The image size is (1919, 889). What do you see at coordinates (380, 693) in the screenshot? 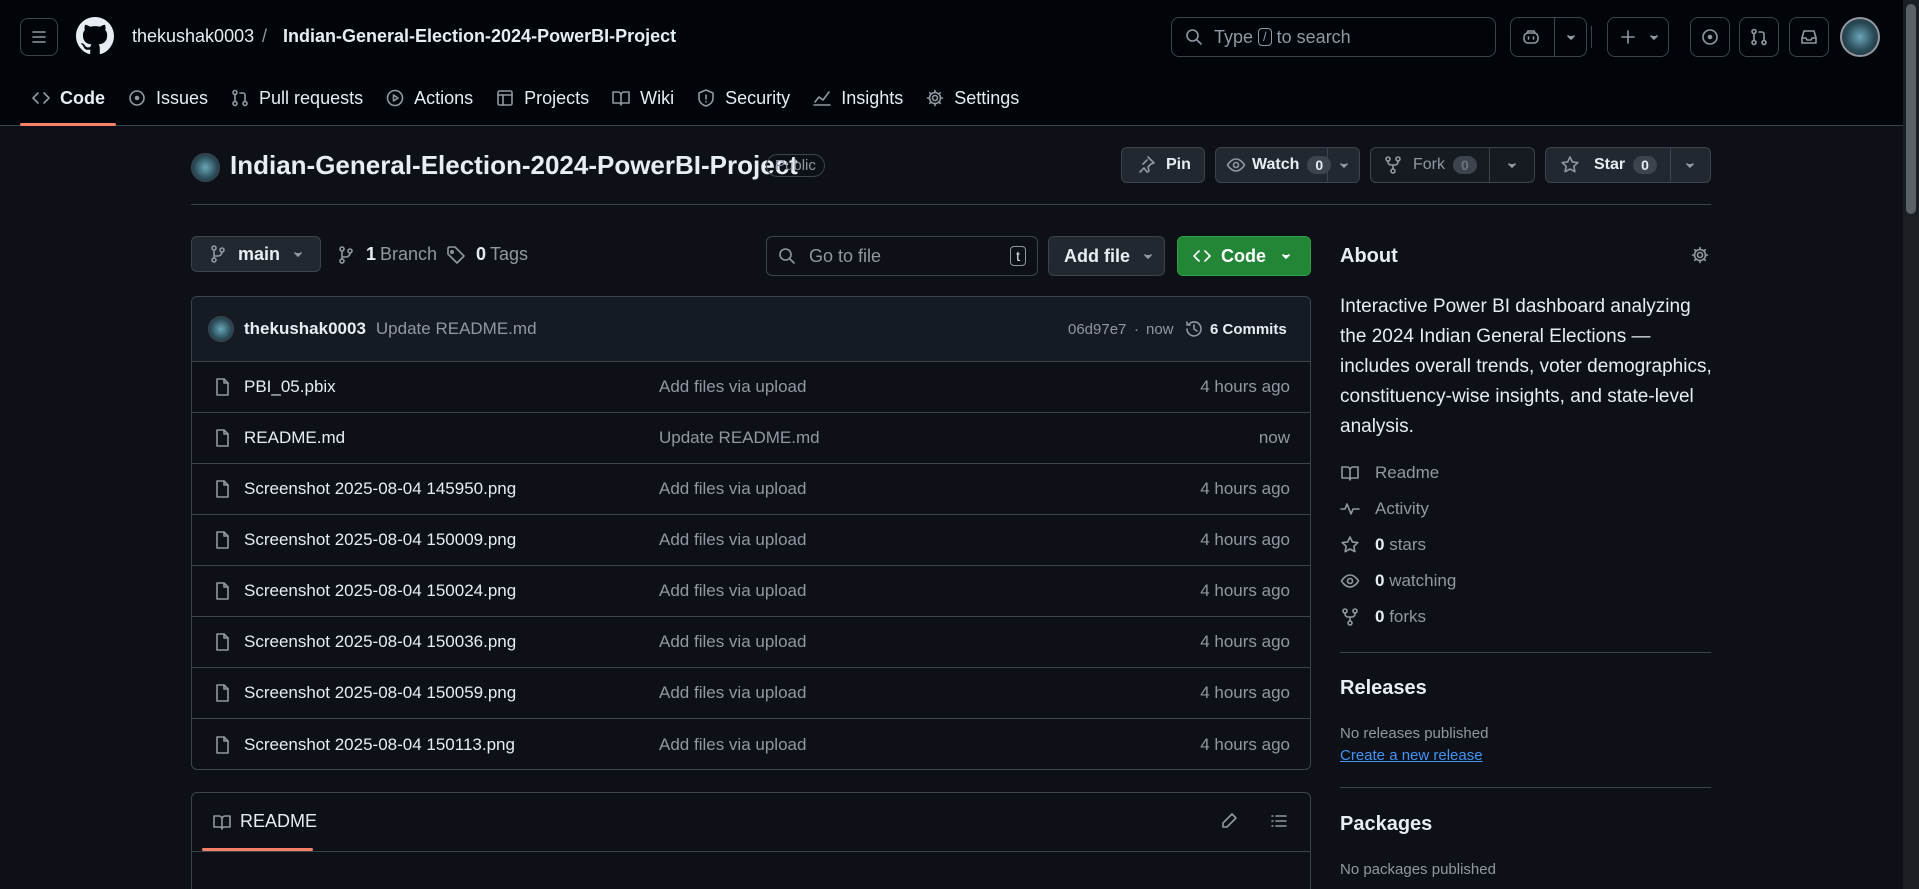
I see `file-name: Screenshot 2025-08-04 150059.png` at bounding box center [380, 693].